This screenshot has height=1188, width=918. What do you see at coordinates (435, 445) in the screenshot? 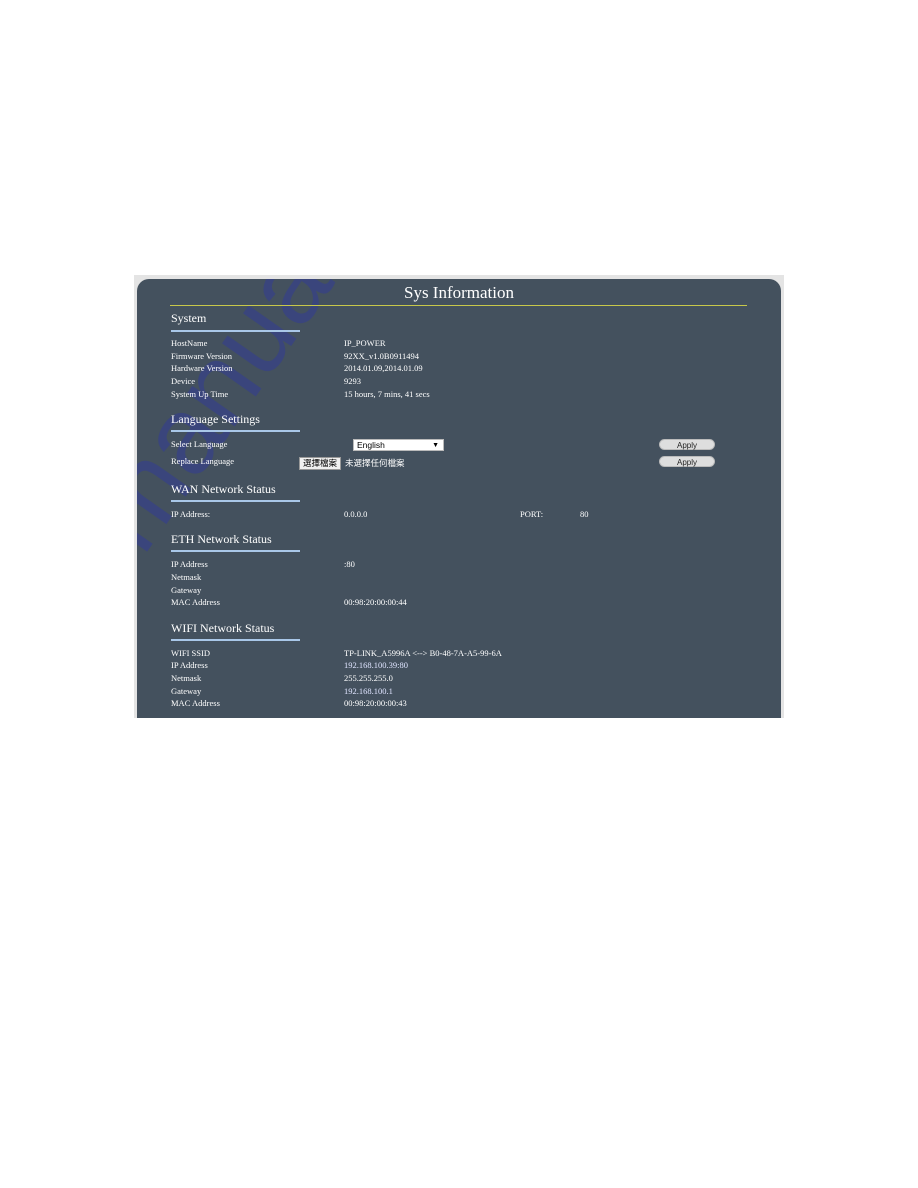
I see `dropdown-arrow-icon: ▼` at bounding box center [435, 445].